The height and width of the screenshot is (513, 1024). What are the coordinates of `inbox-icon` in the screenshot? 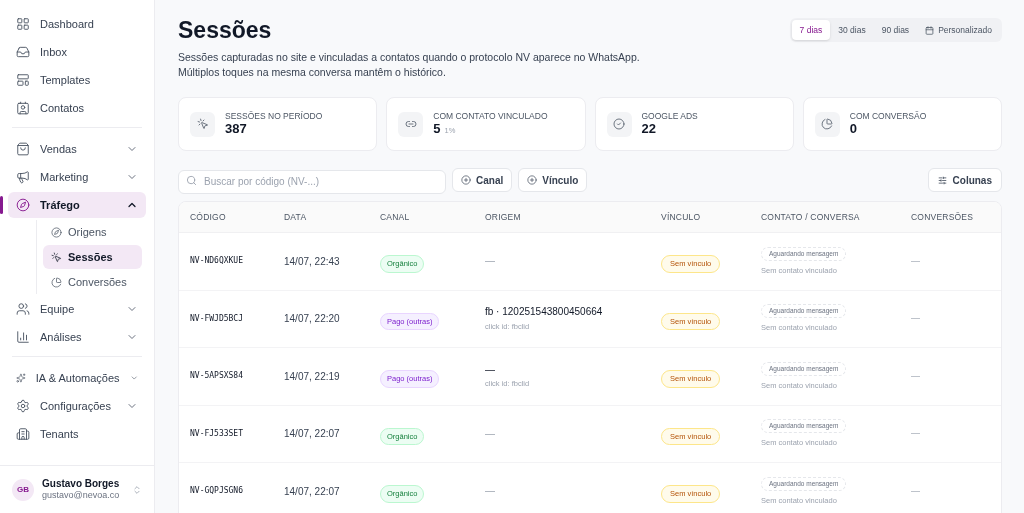 It's located at (23, 52).